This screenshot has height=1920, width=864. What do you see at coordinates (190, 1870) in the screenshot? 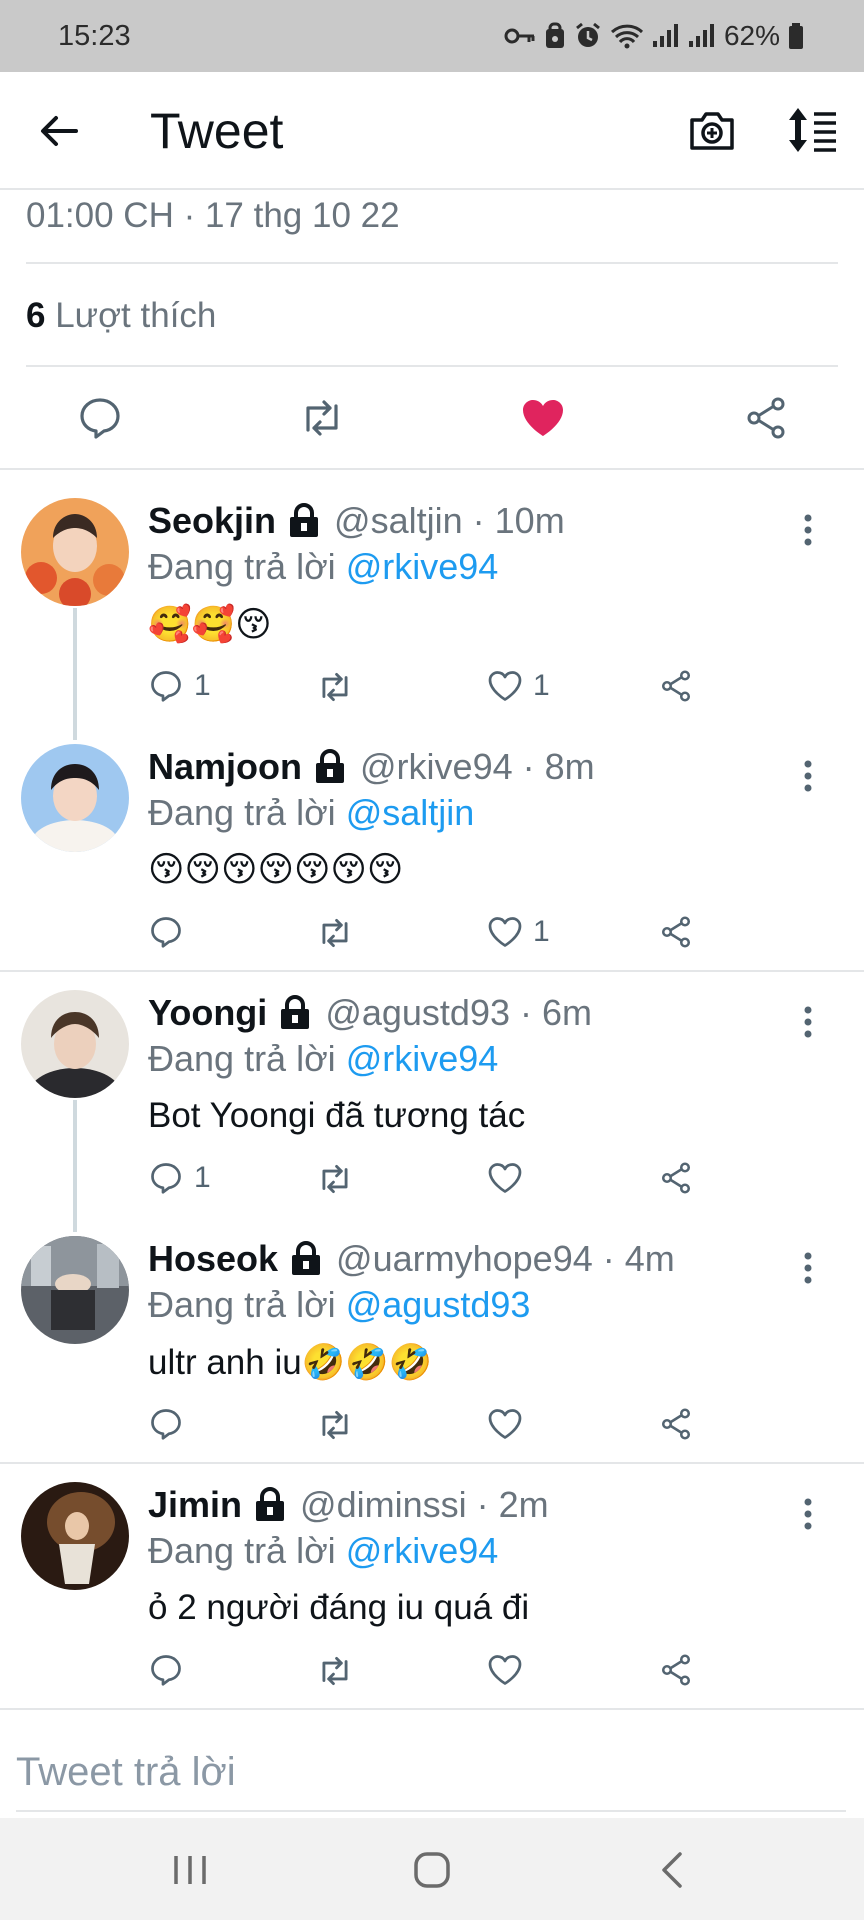
I see `recent-apps-icon` at bounding box center [190, 1870].